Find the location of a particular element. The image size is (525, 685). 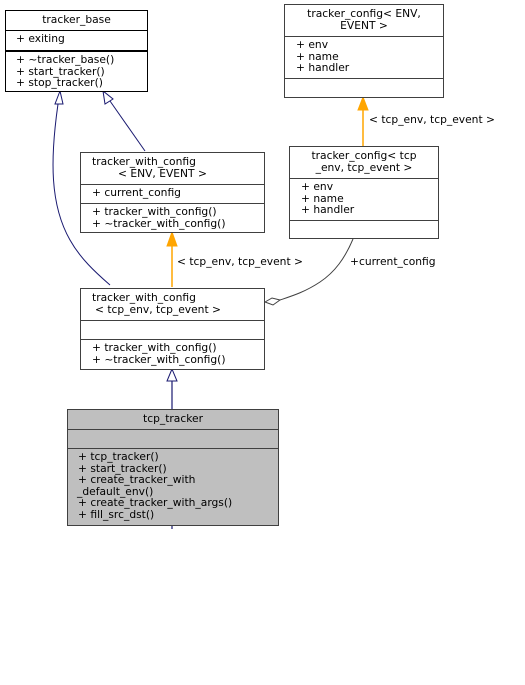

inheritance-edge-twc-template-to-base is located at coordinates (127, 126).